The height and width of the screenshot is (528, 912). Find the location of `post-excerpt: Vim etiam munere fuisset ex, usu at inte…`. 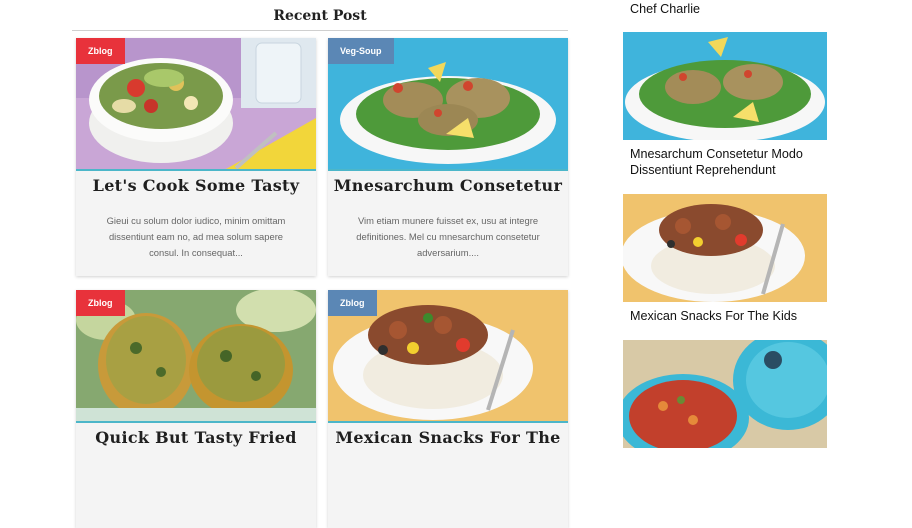

post-excerpt: Vim etiam munere fuisset ex, usu at inte… is located at coordinates (448, 236).